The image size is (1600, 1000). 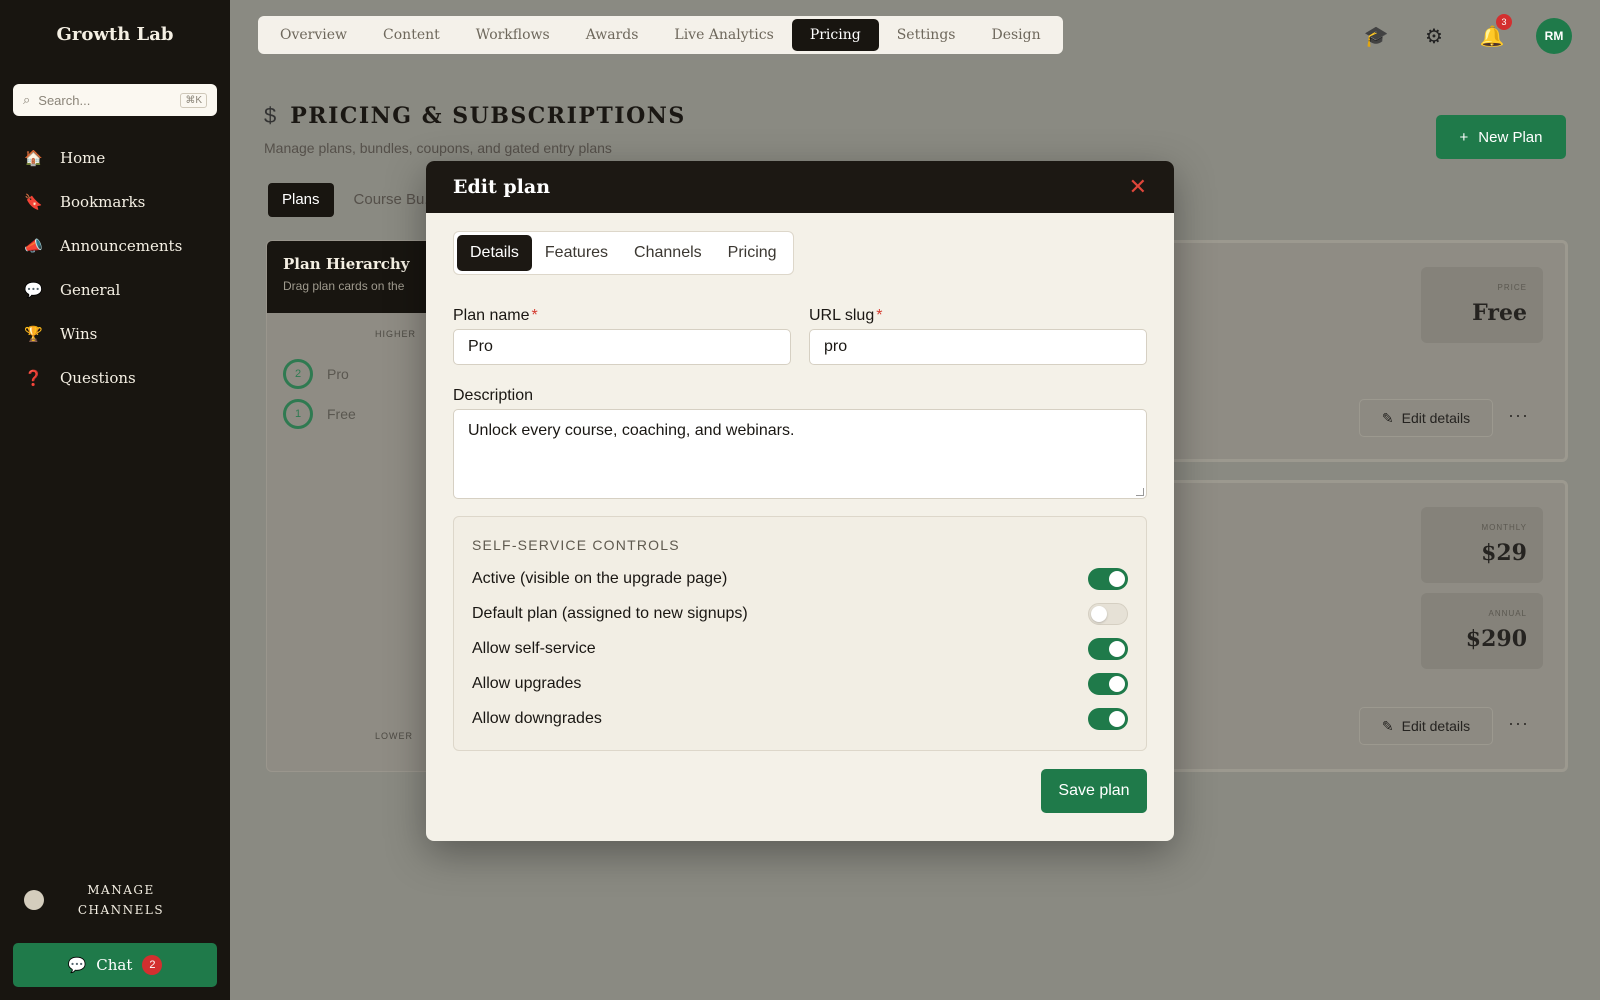 What do you see at coordinates (534, 648) in the screenshot?
I see `control-label: Allow self-service` at bounding box center [534, 648].